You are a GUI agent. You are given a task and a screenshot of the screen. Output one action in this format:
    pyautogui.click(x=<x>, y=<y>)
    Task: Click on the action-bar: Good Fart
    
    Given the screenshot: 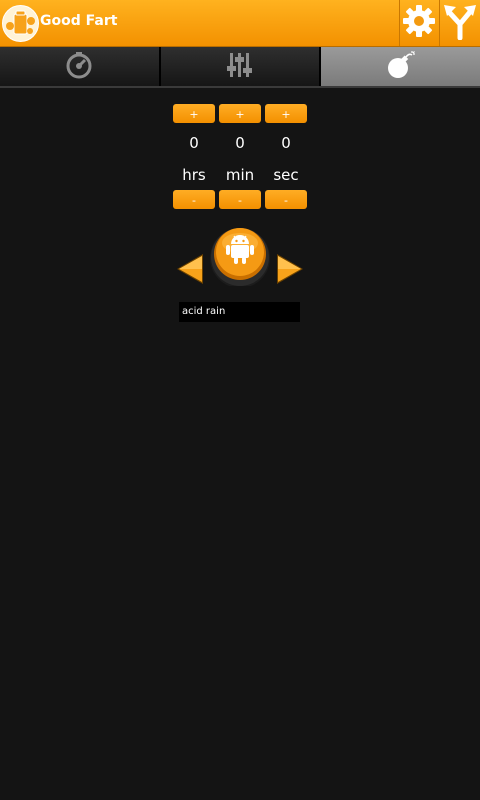 What is the action you would take?
    pyautogui.click(x=240, y=23)
    